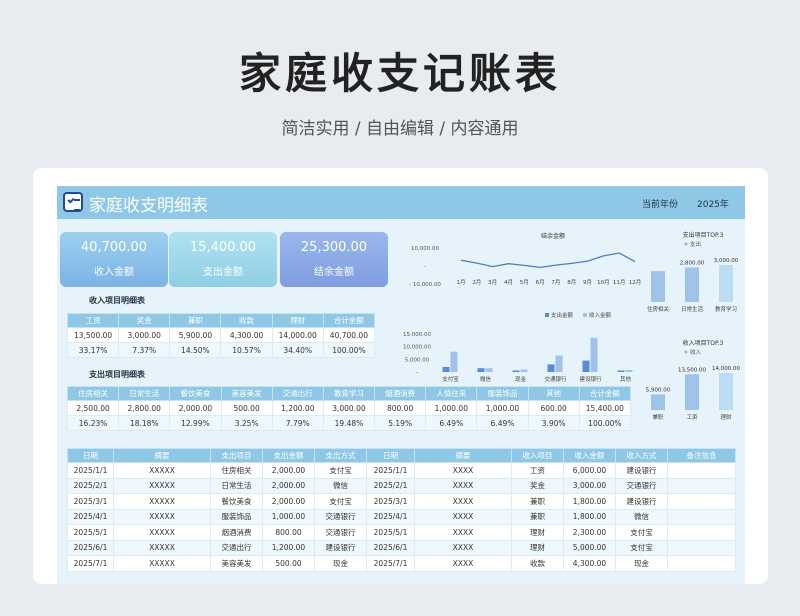  I want to click on table-cell: 2025/1/1, so click(90, 470).